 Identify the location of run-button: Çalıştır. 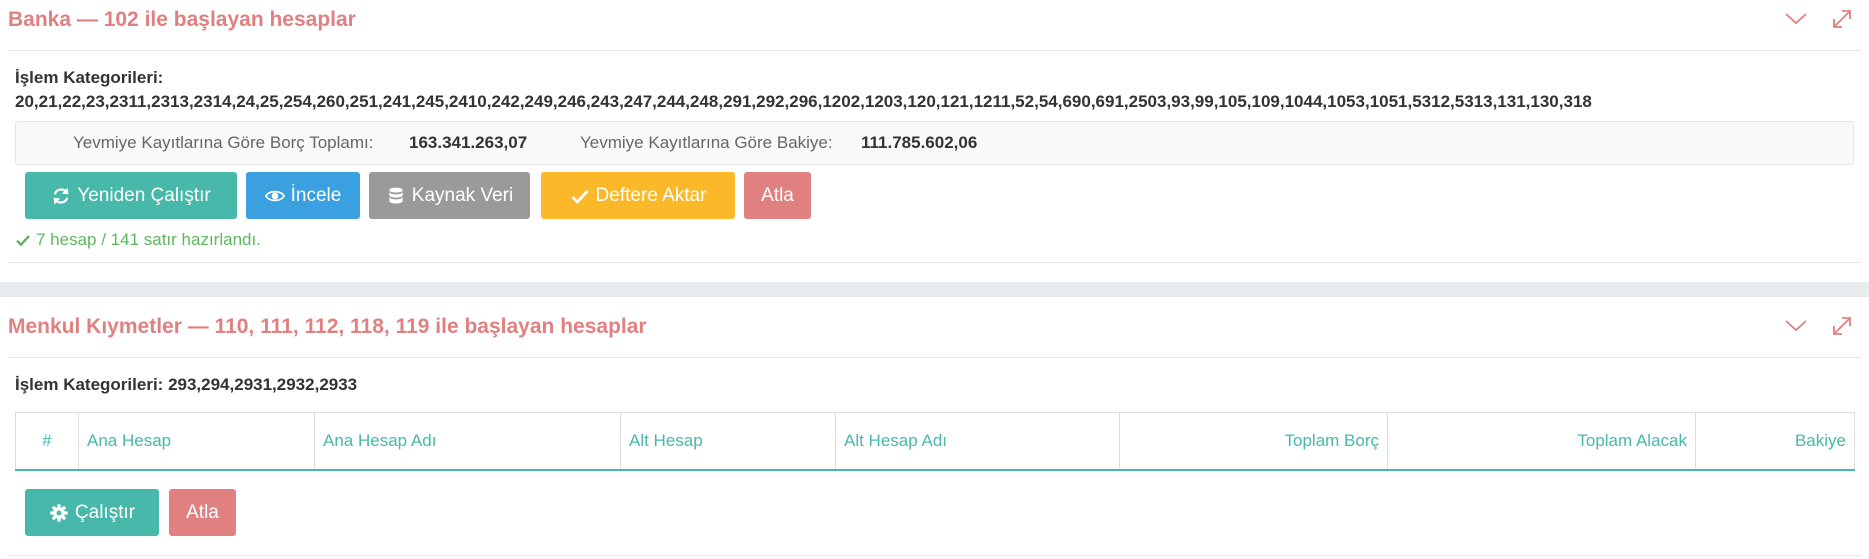
(92, 512).